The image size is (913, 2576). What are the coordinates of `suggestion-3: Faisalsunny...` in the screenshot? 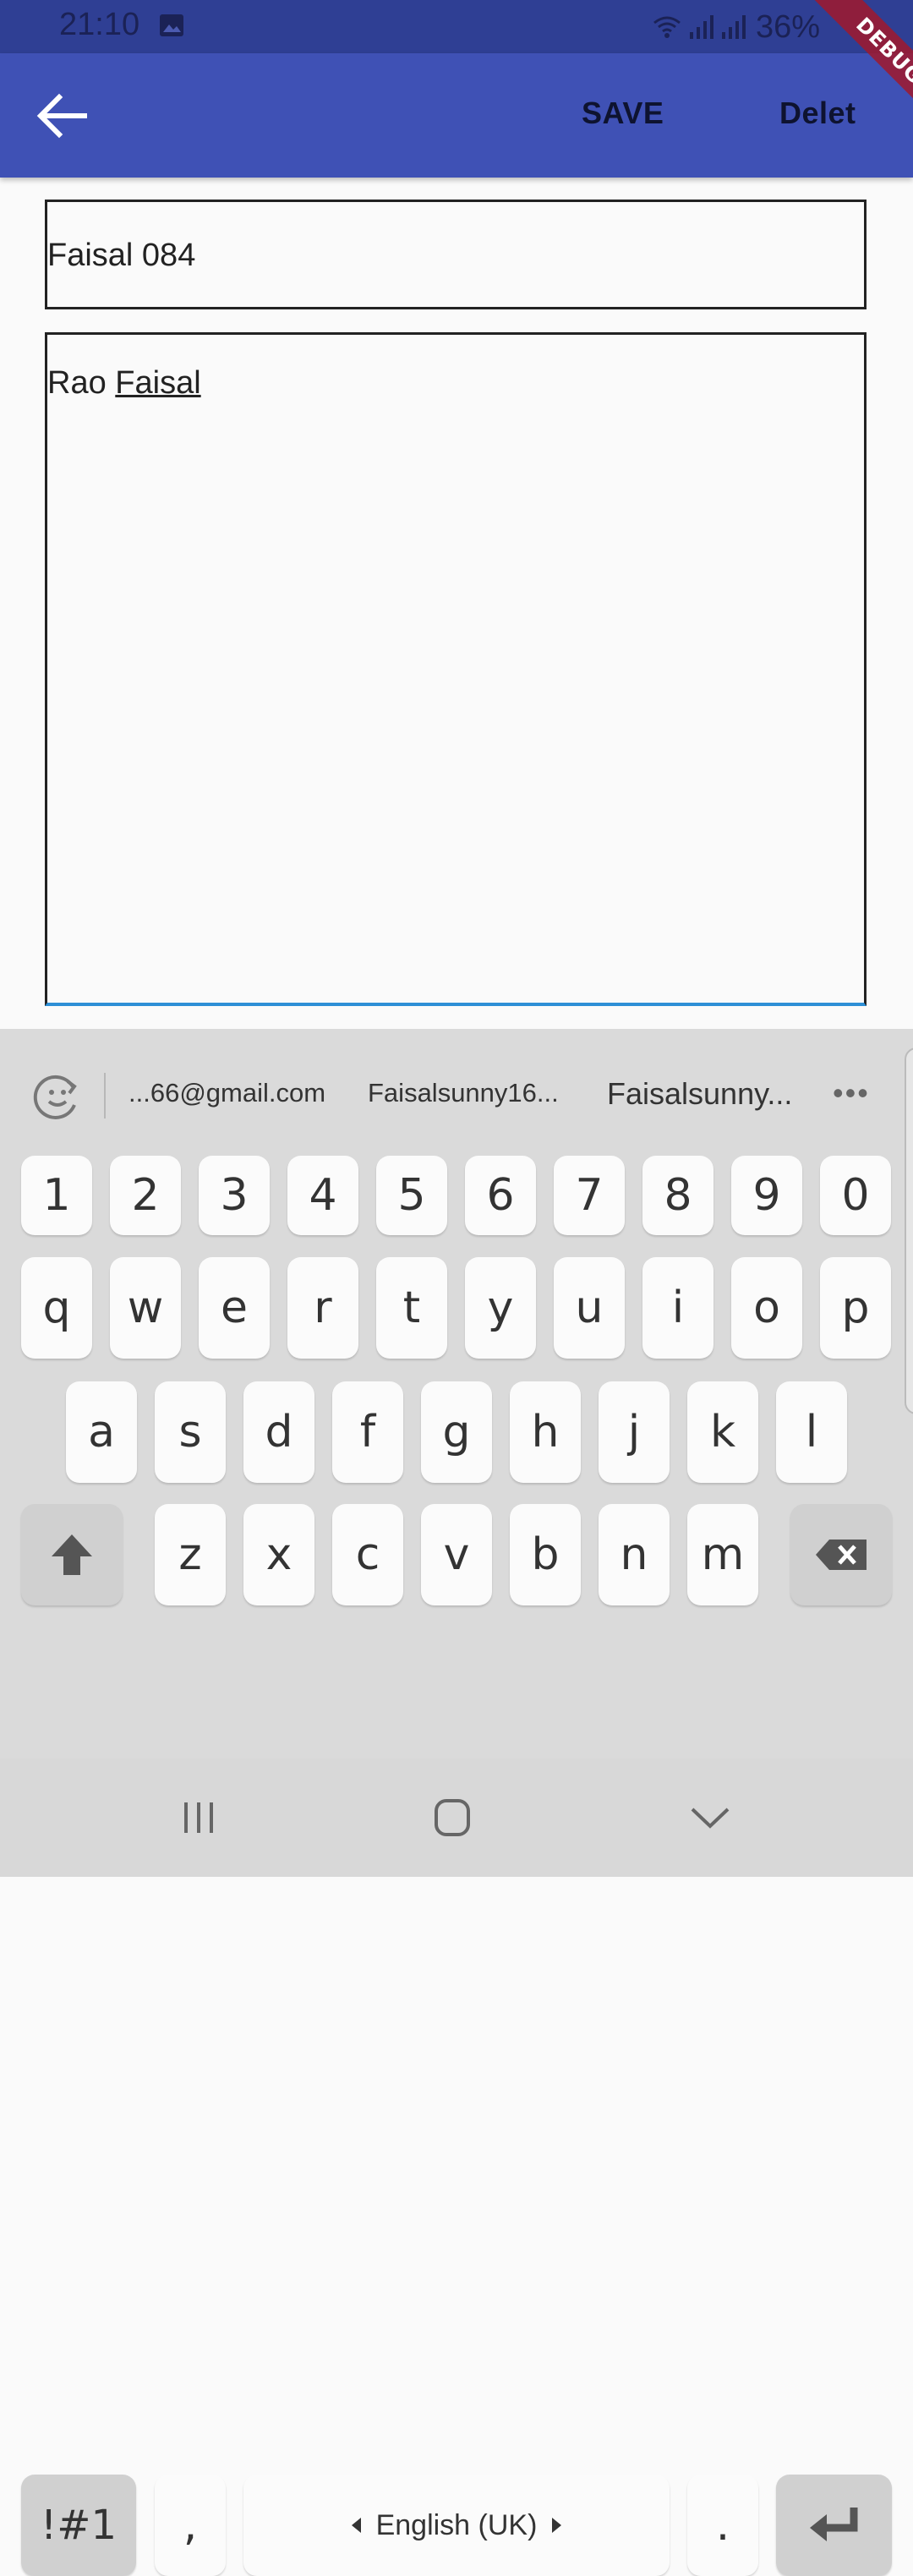 It's located at (699, 1094).